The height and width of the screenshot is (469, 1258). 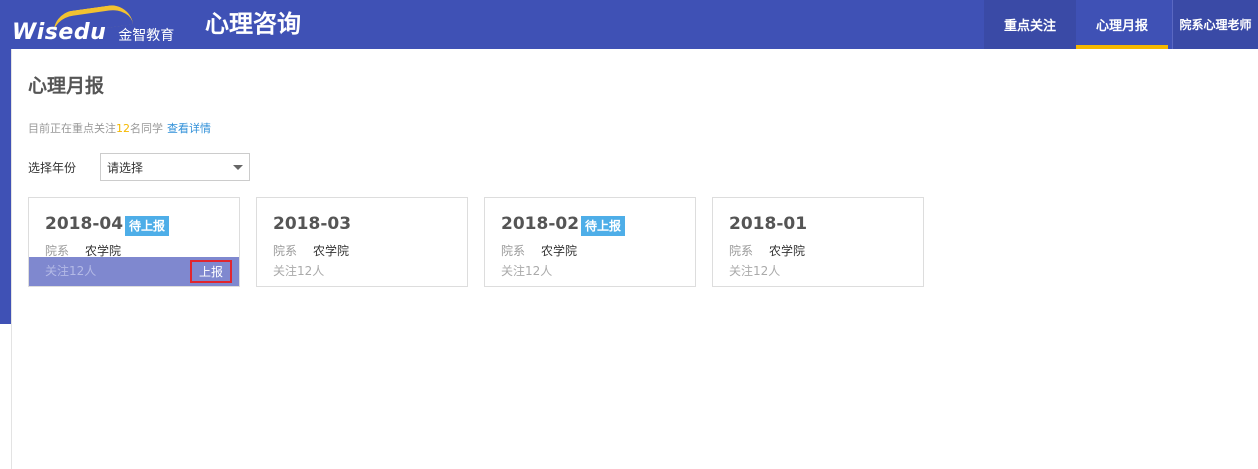 What do you see at coordinates (72, 128) in the screenshot?
I see `info-prefix: 目前正在重点关注` at bounding box center [72, 128].